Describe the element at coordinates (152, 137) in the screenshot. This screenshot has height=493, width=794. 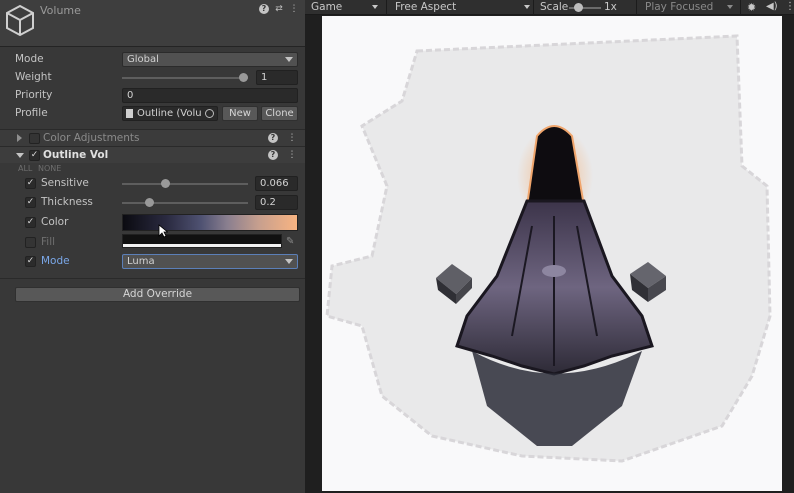
I see `color-adjustments-section: Color Adjustments ? ⋮` at that location.